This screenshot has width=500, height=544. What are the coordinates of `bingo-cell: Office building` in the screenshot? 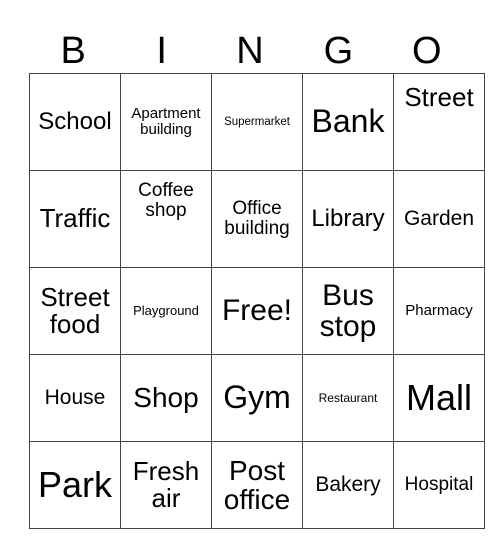 It's located at (257, 219).